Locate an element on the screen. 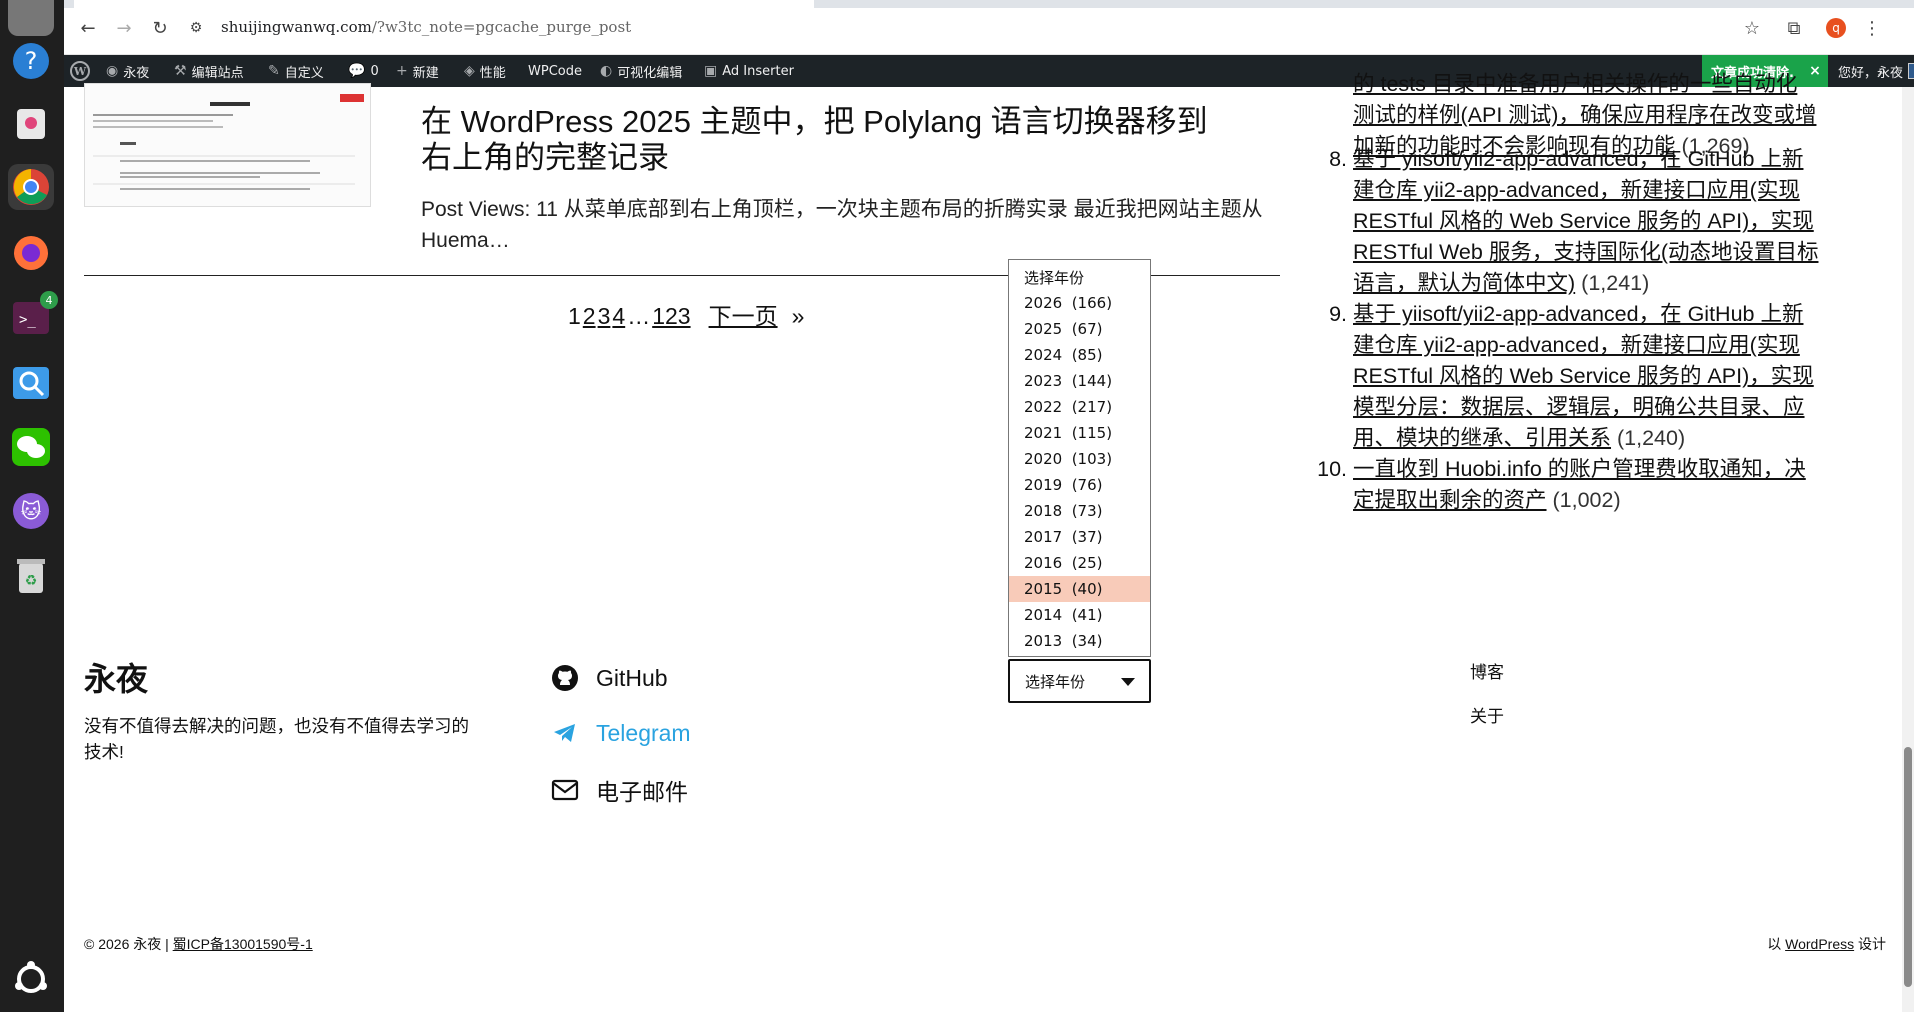 This screenshot has width=1914, height=1012. performance-label: 性能 is located at coordinates (492, 73).